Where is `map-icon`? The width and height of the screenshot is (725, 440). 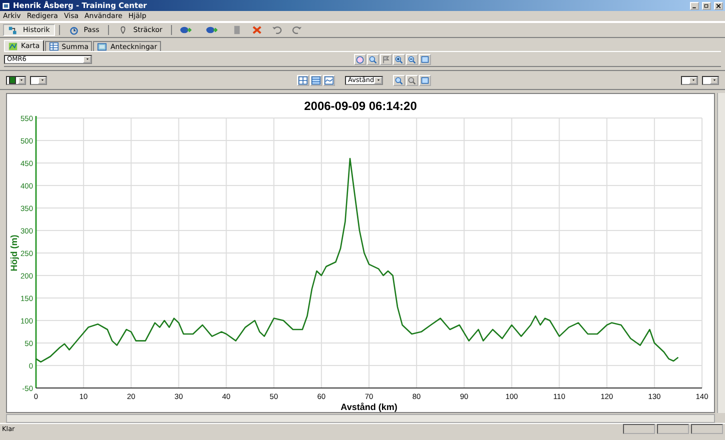 map-icon is located at coordinates (13, 46).